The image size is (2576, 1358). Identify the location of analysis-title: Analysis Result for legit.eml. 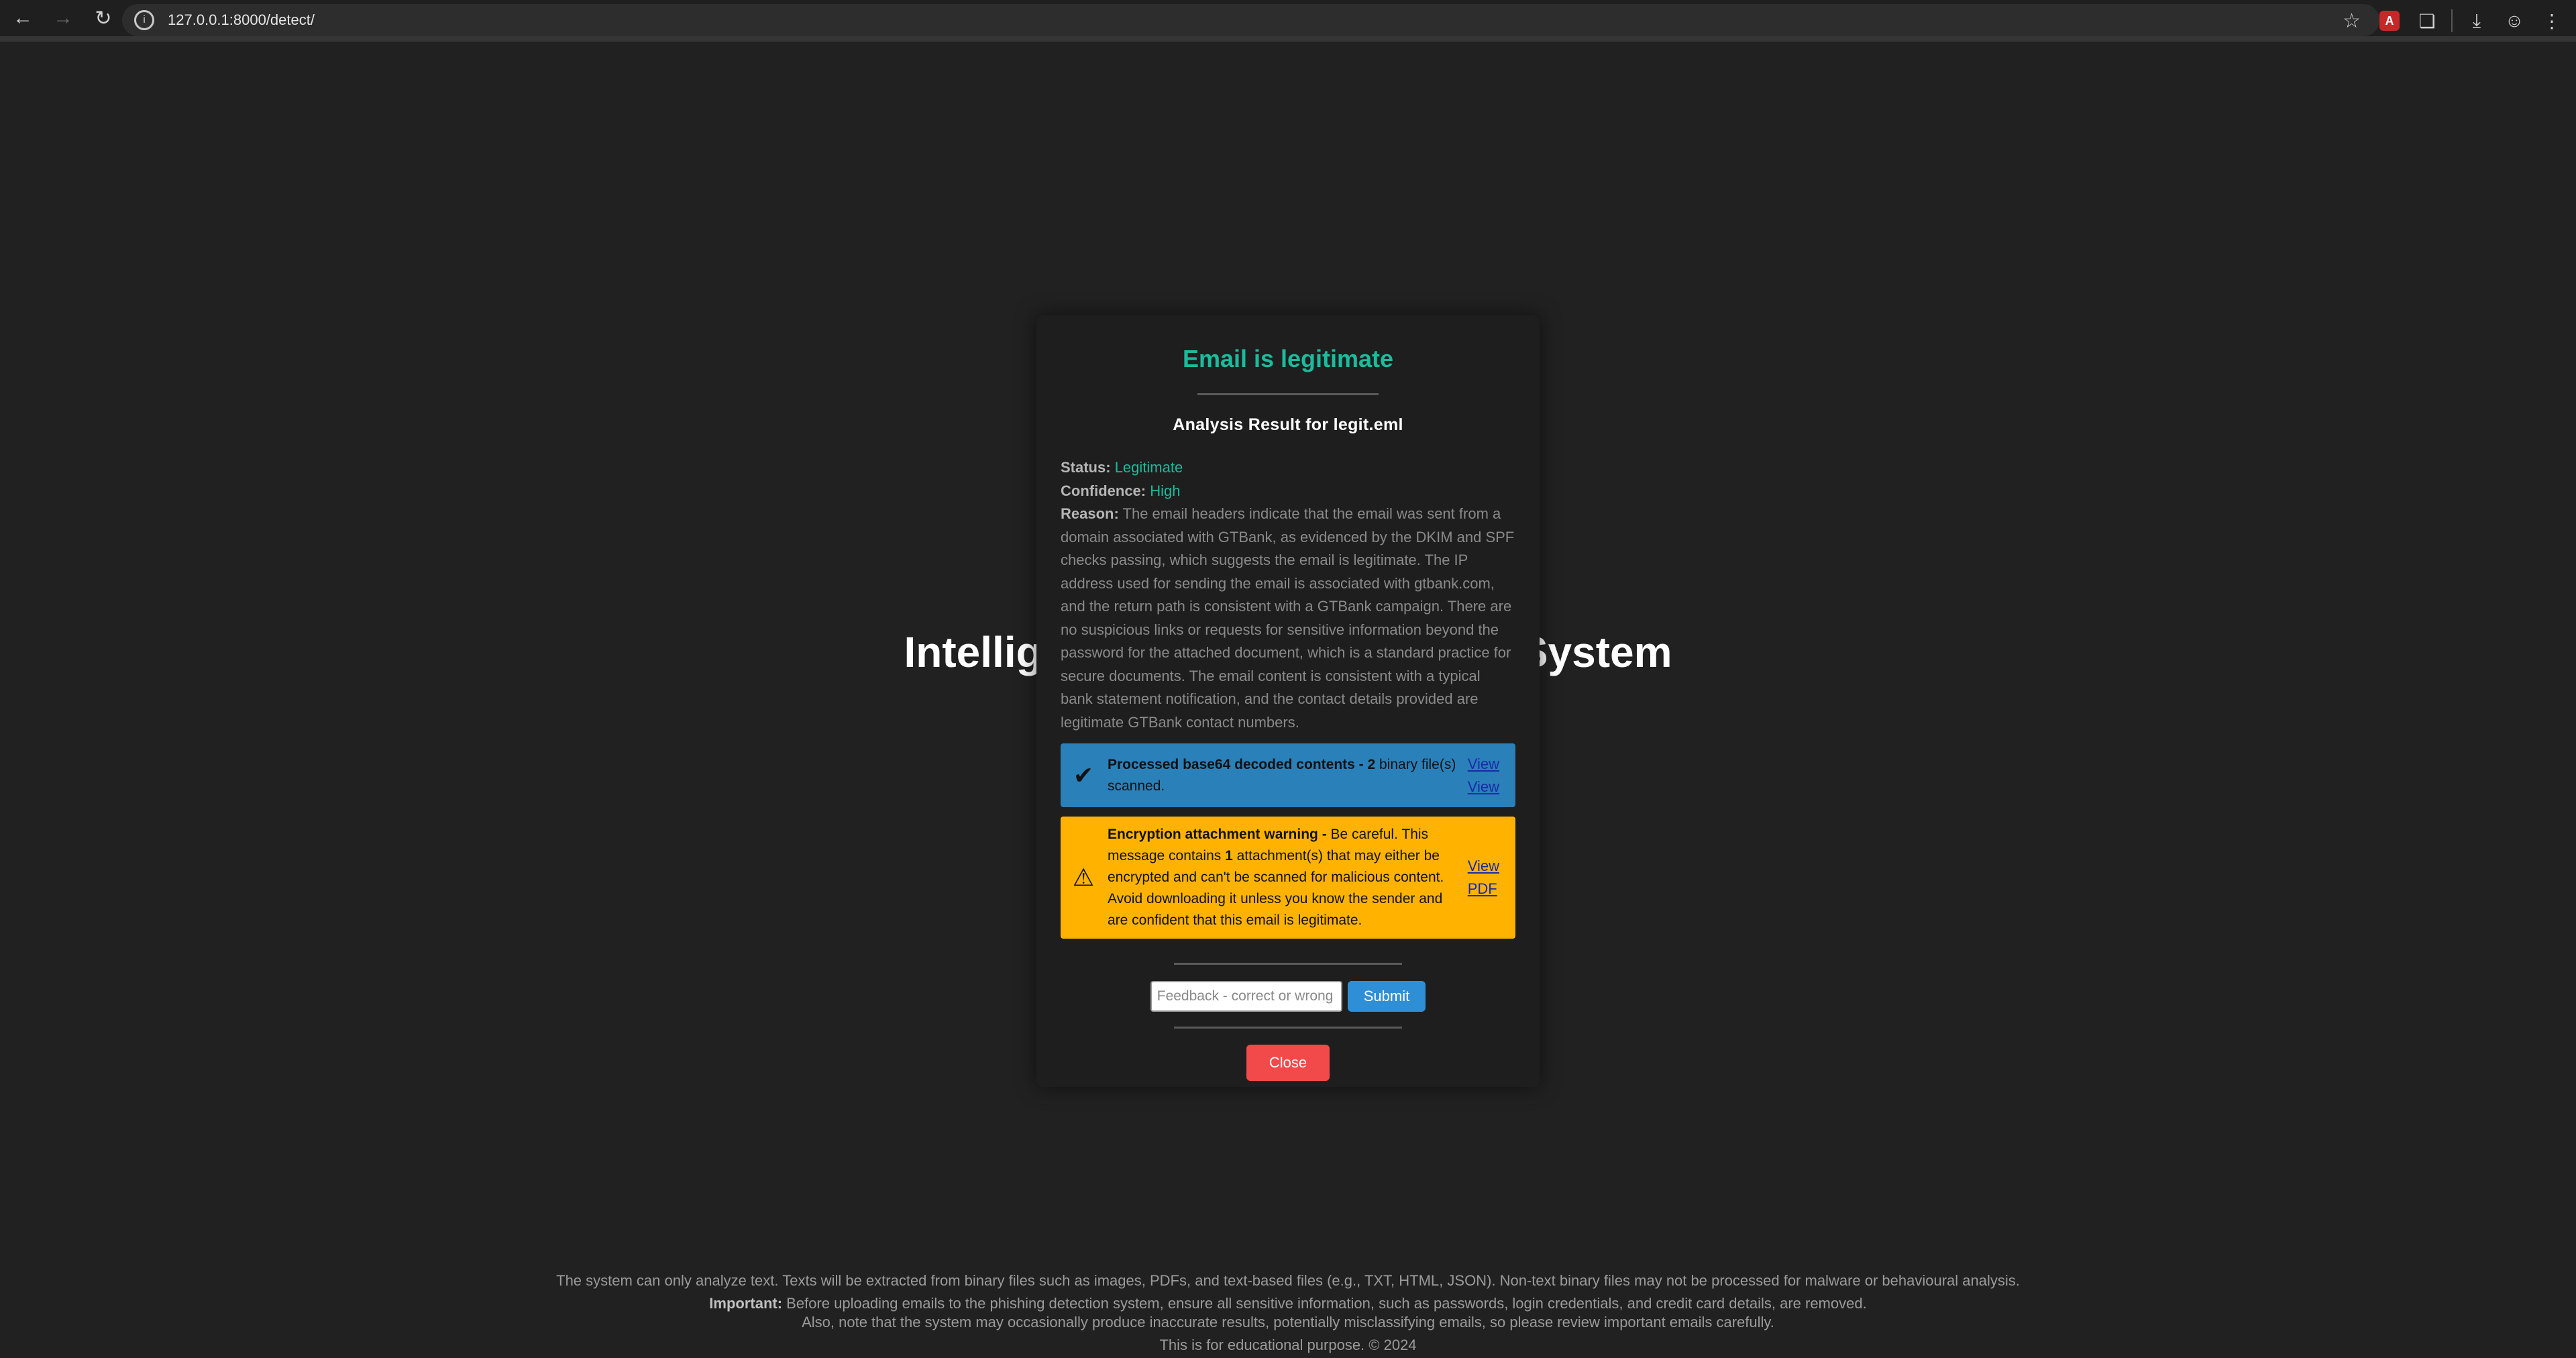
(1288, 424).